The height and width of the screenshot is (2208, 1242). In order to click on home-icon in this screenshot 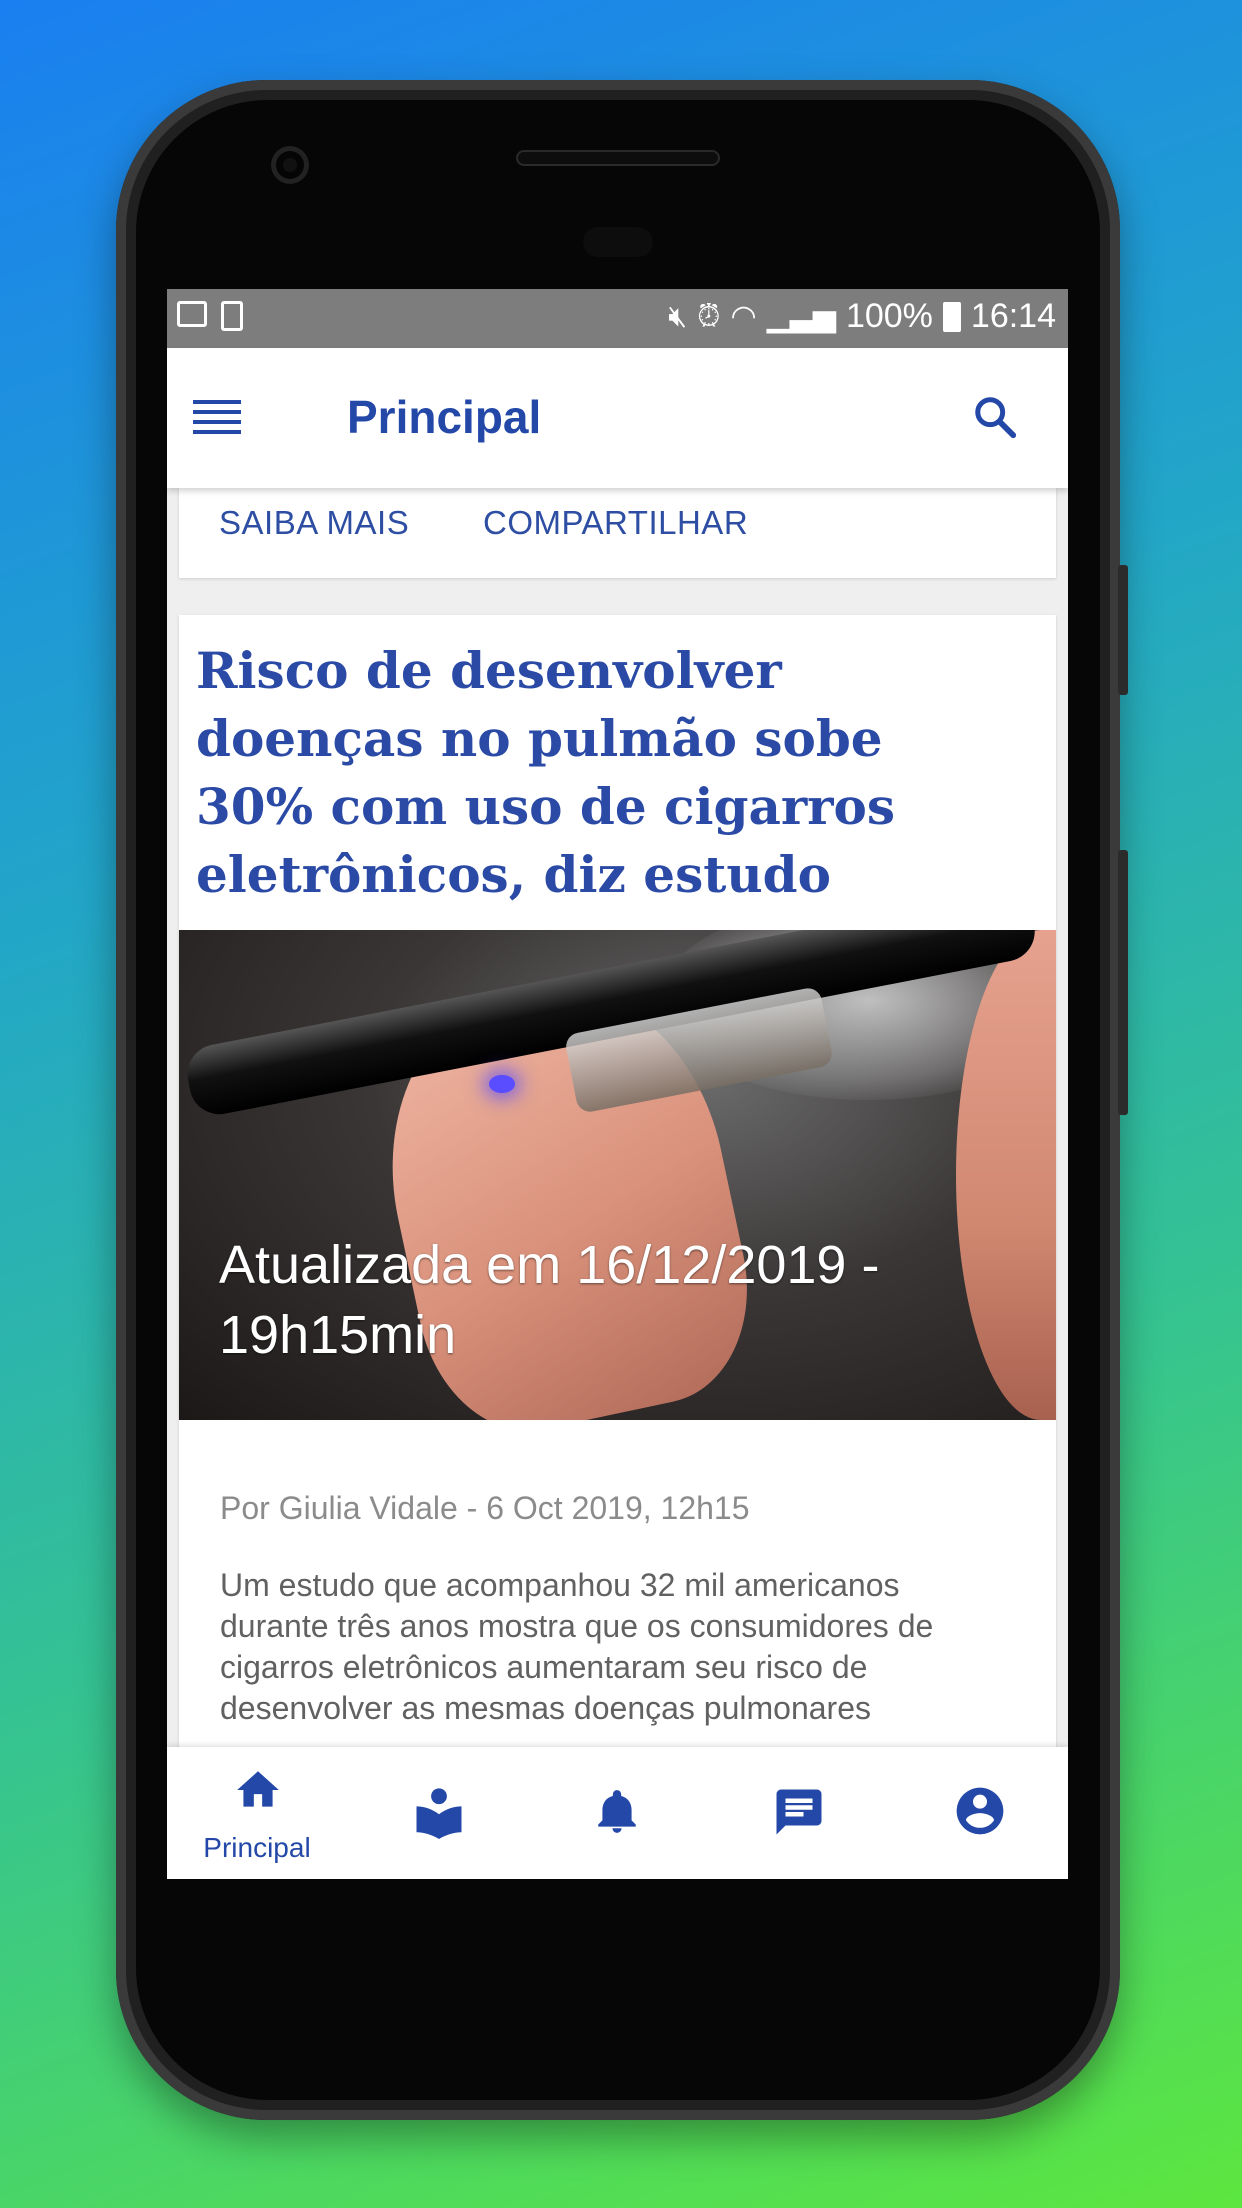, I will do `click(258, 1789)`.